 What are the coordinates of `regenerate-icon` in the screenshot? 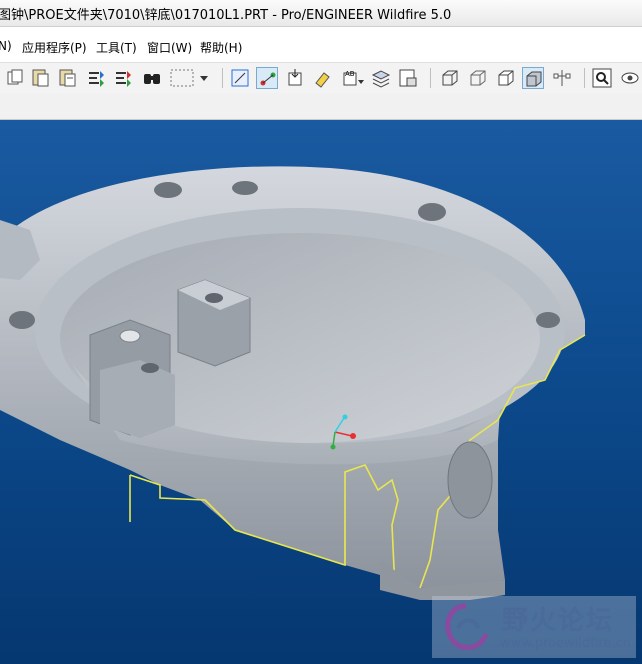 It's located at (96, 78).